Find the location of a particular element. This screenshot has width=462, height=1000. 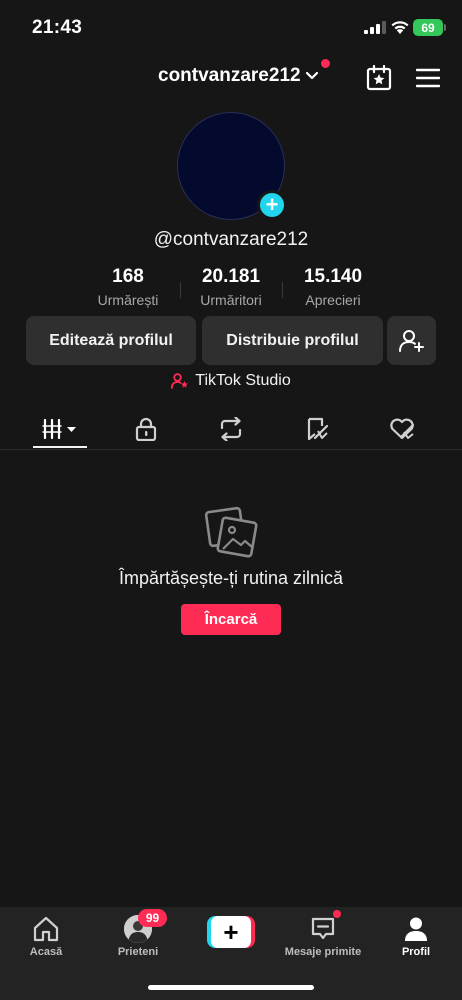

status-time: 21:43 is located at coordinates (57, 27).